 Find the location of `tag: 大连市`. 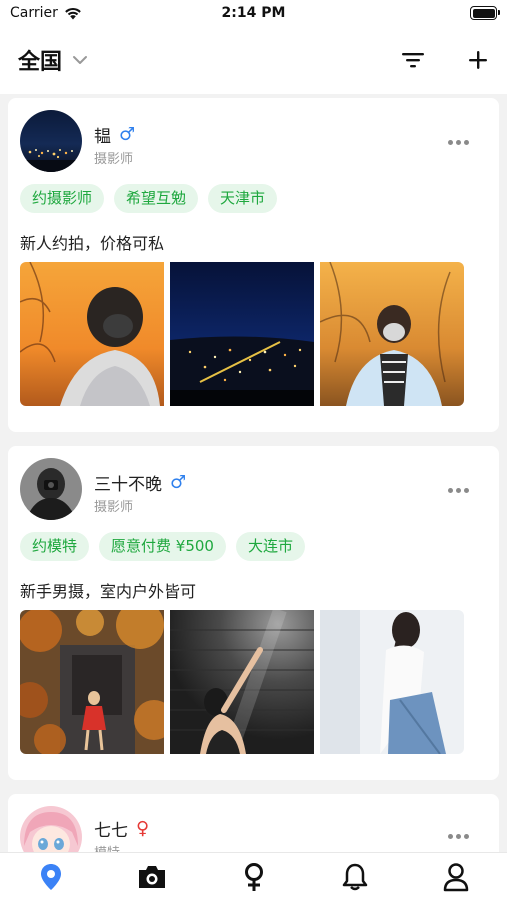

tag: 大连市 is located at coordinates (270, 546).